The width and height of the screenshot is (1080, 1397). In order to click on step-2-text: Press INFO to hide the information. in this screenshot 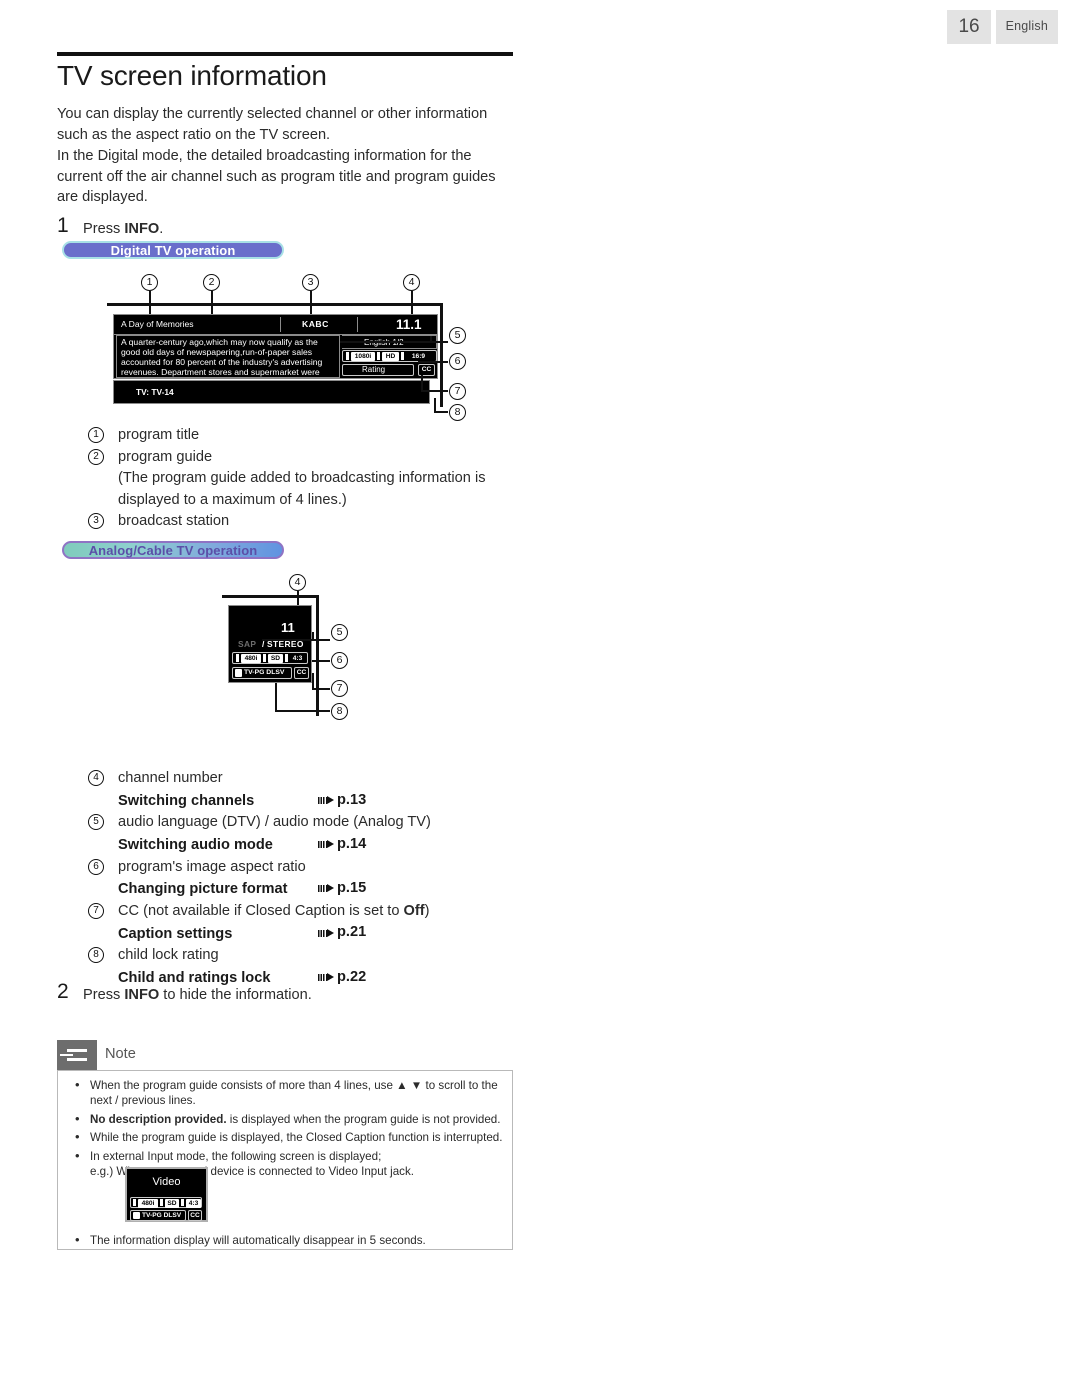, I will do `click(197, 993)`.